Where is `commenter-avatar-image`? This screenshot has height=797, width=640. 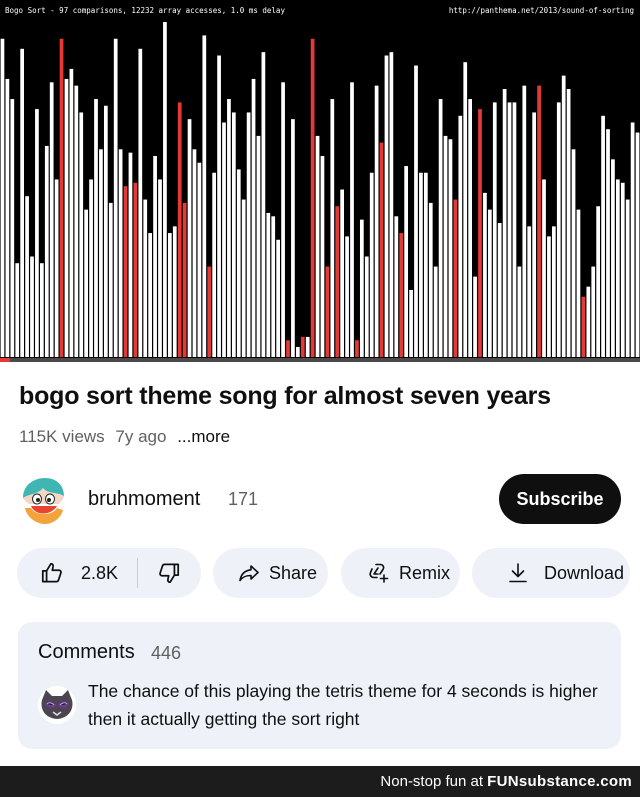
commenter-avatar-image is located at coordinates (57, 705).